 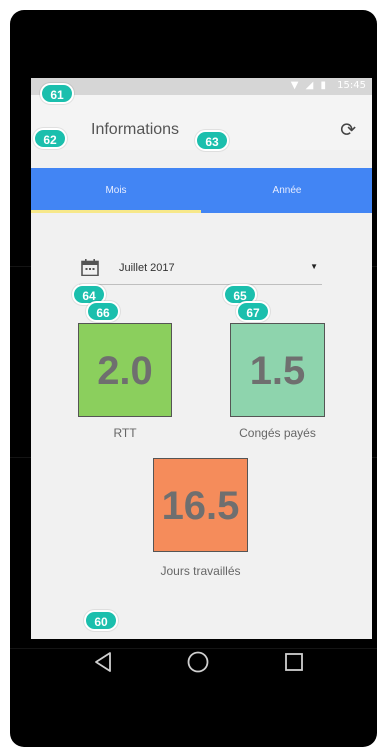 What do you see at coordinates (200, 270) in the screenshot?
I see `month-selector: Juillet 2017 ▼` at bounding box center [200, 270].